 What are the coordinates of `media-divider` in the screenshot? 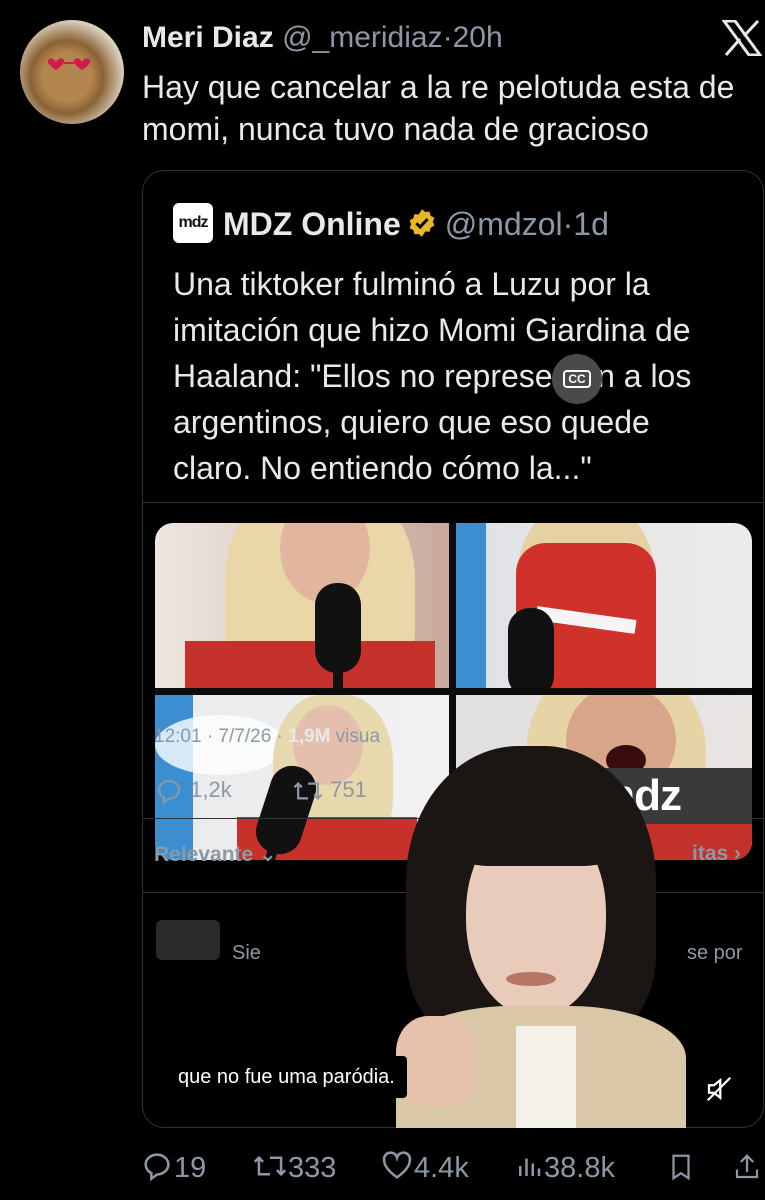 It's located at (453, 502).